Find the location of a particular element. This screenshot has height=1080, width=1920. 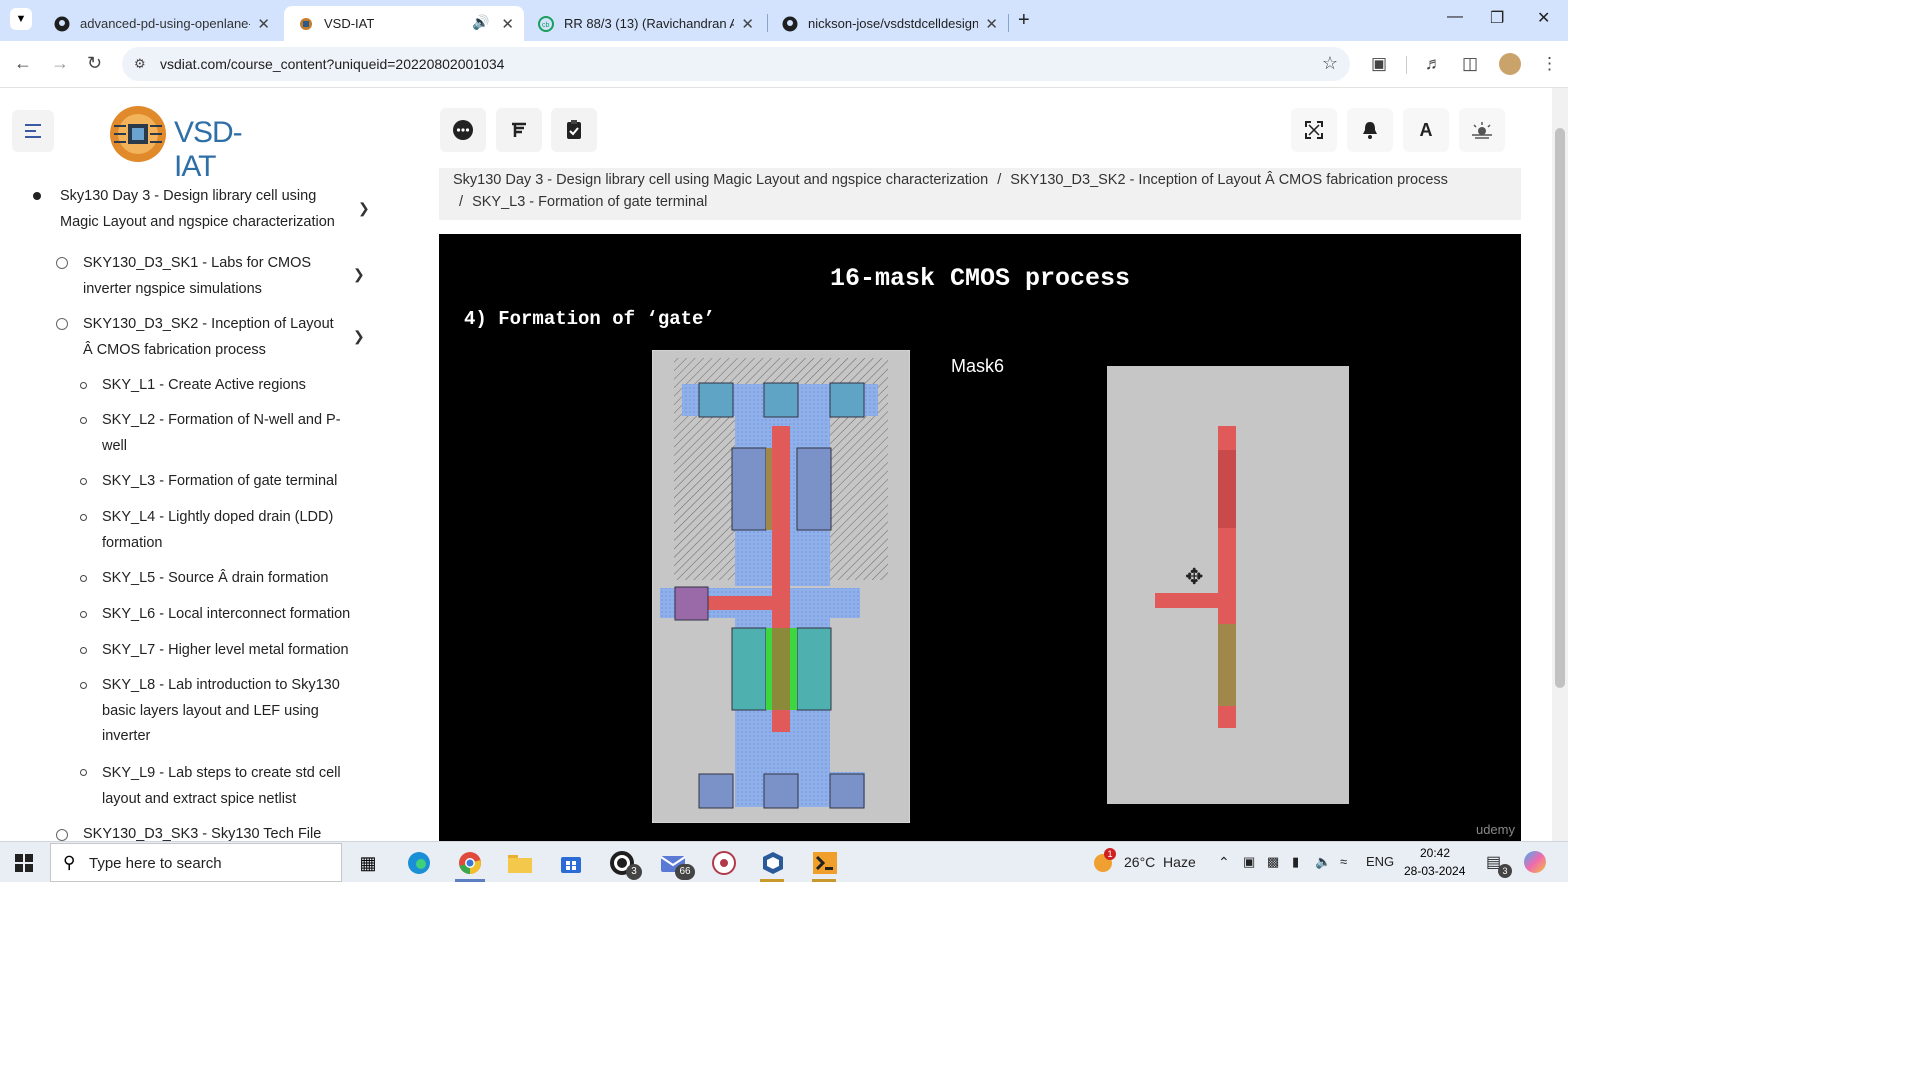

minimize-icon: — is located at coordinates (1455, 17).